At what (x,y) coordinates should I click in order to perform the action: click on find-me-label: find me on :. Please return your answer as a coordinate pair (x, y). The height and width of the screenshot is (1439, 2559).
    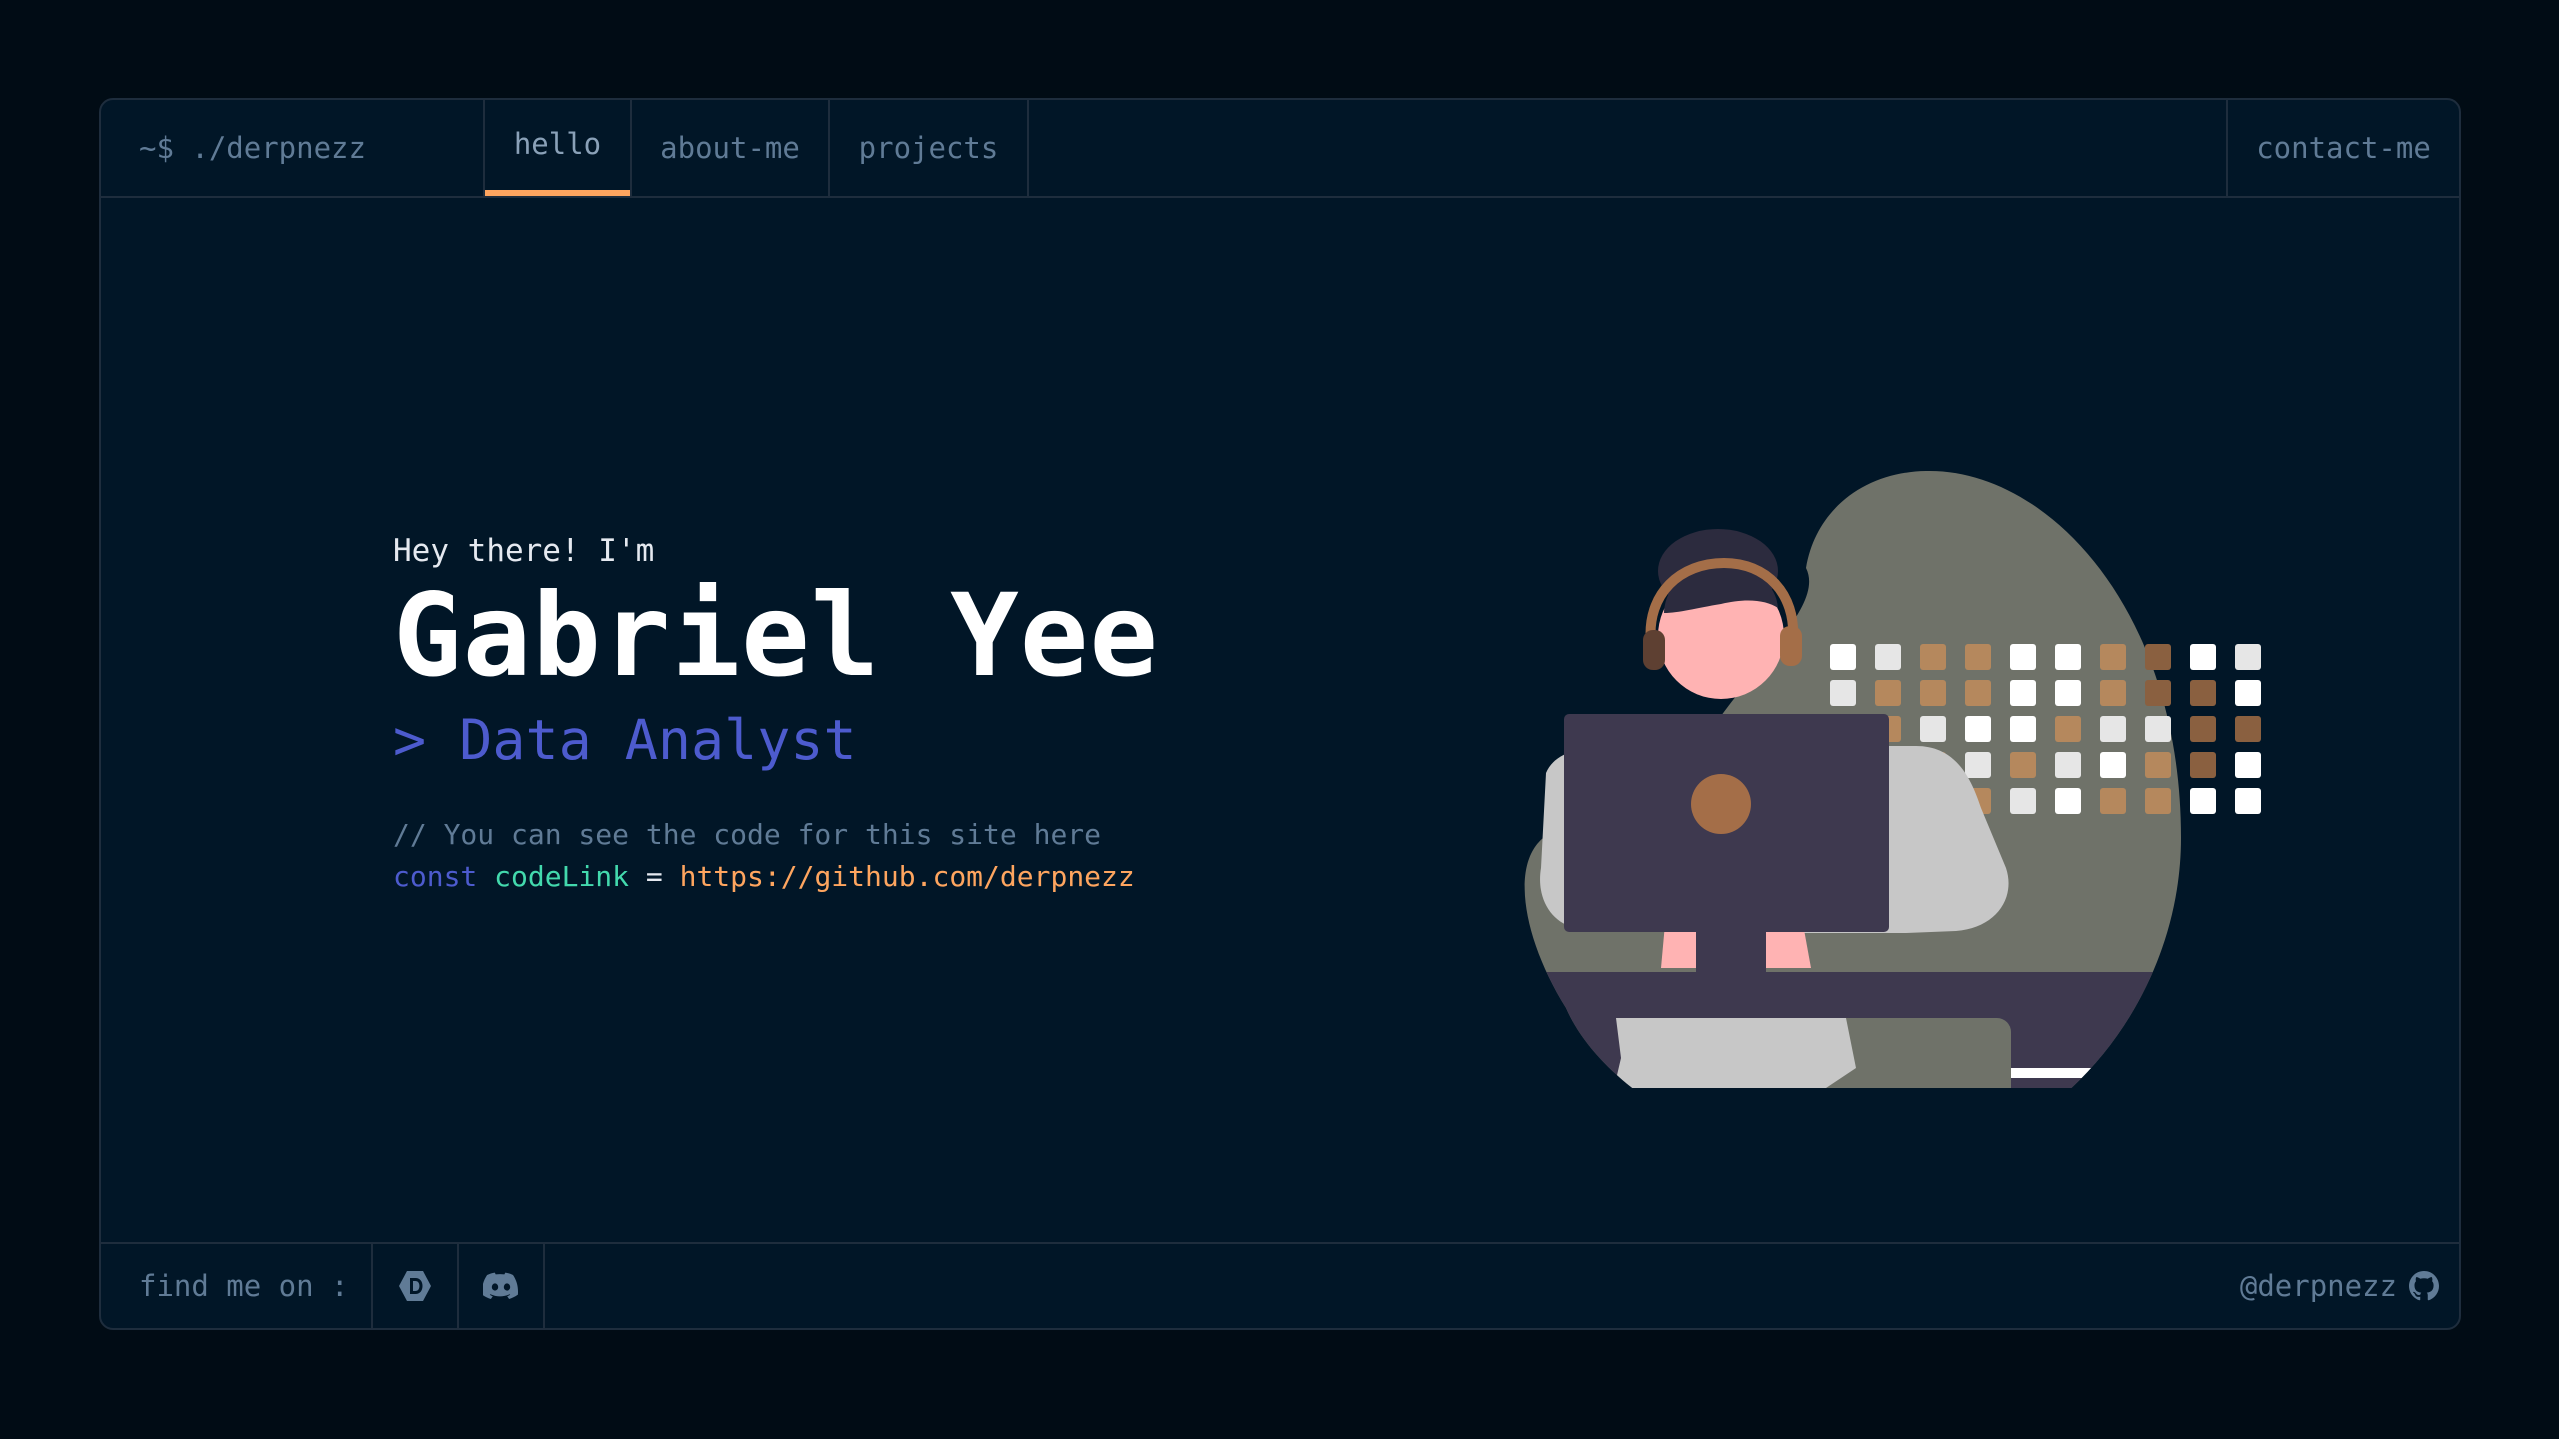
    Looking at the image, I should click on (237, 1286).